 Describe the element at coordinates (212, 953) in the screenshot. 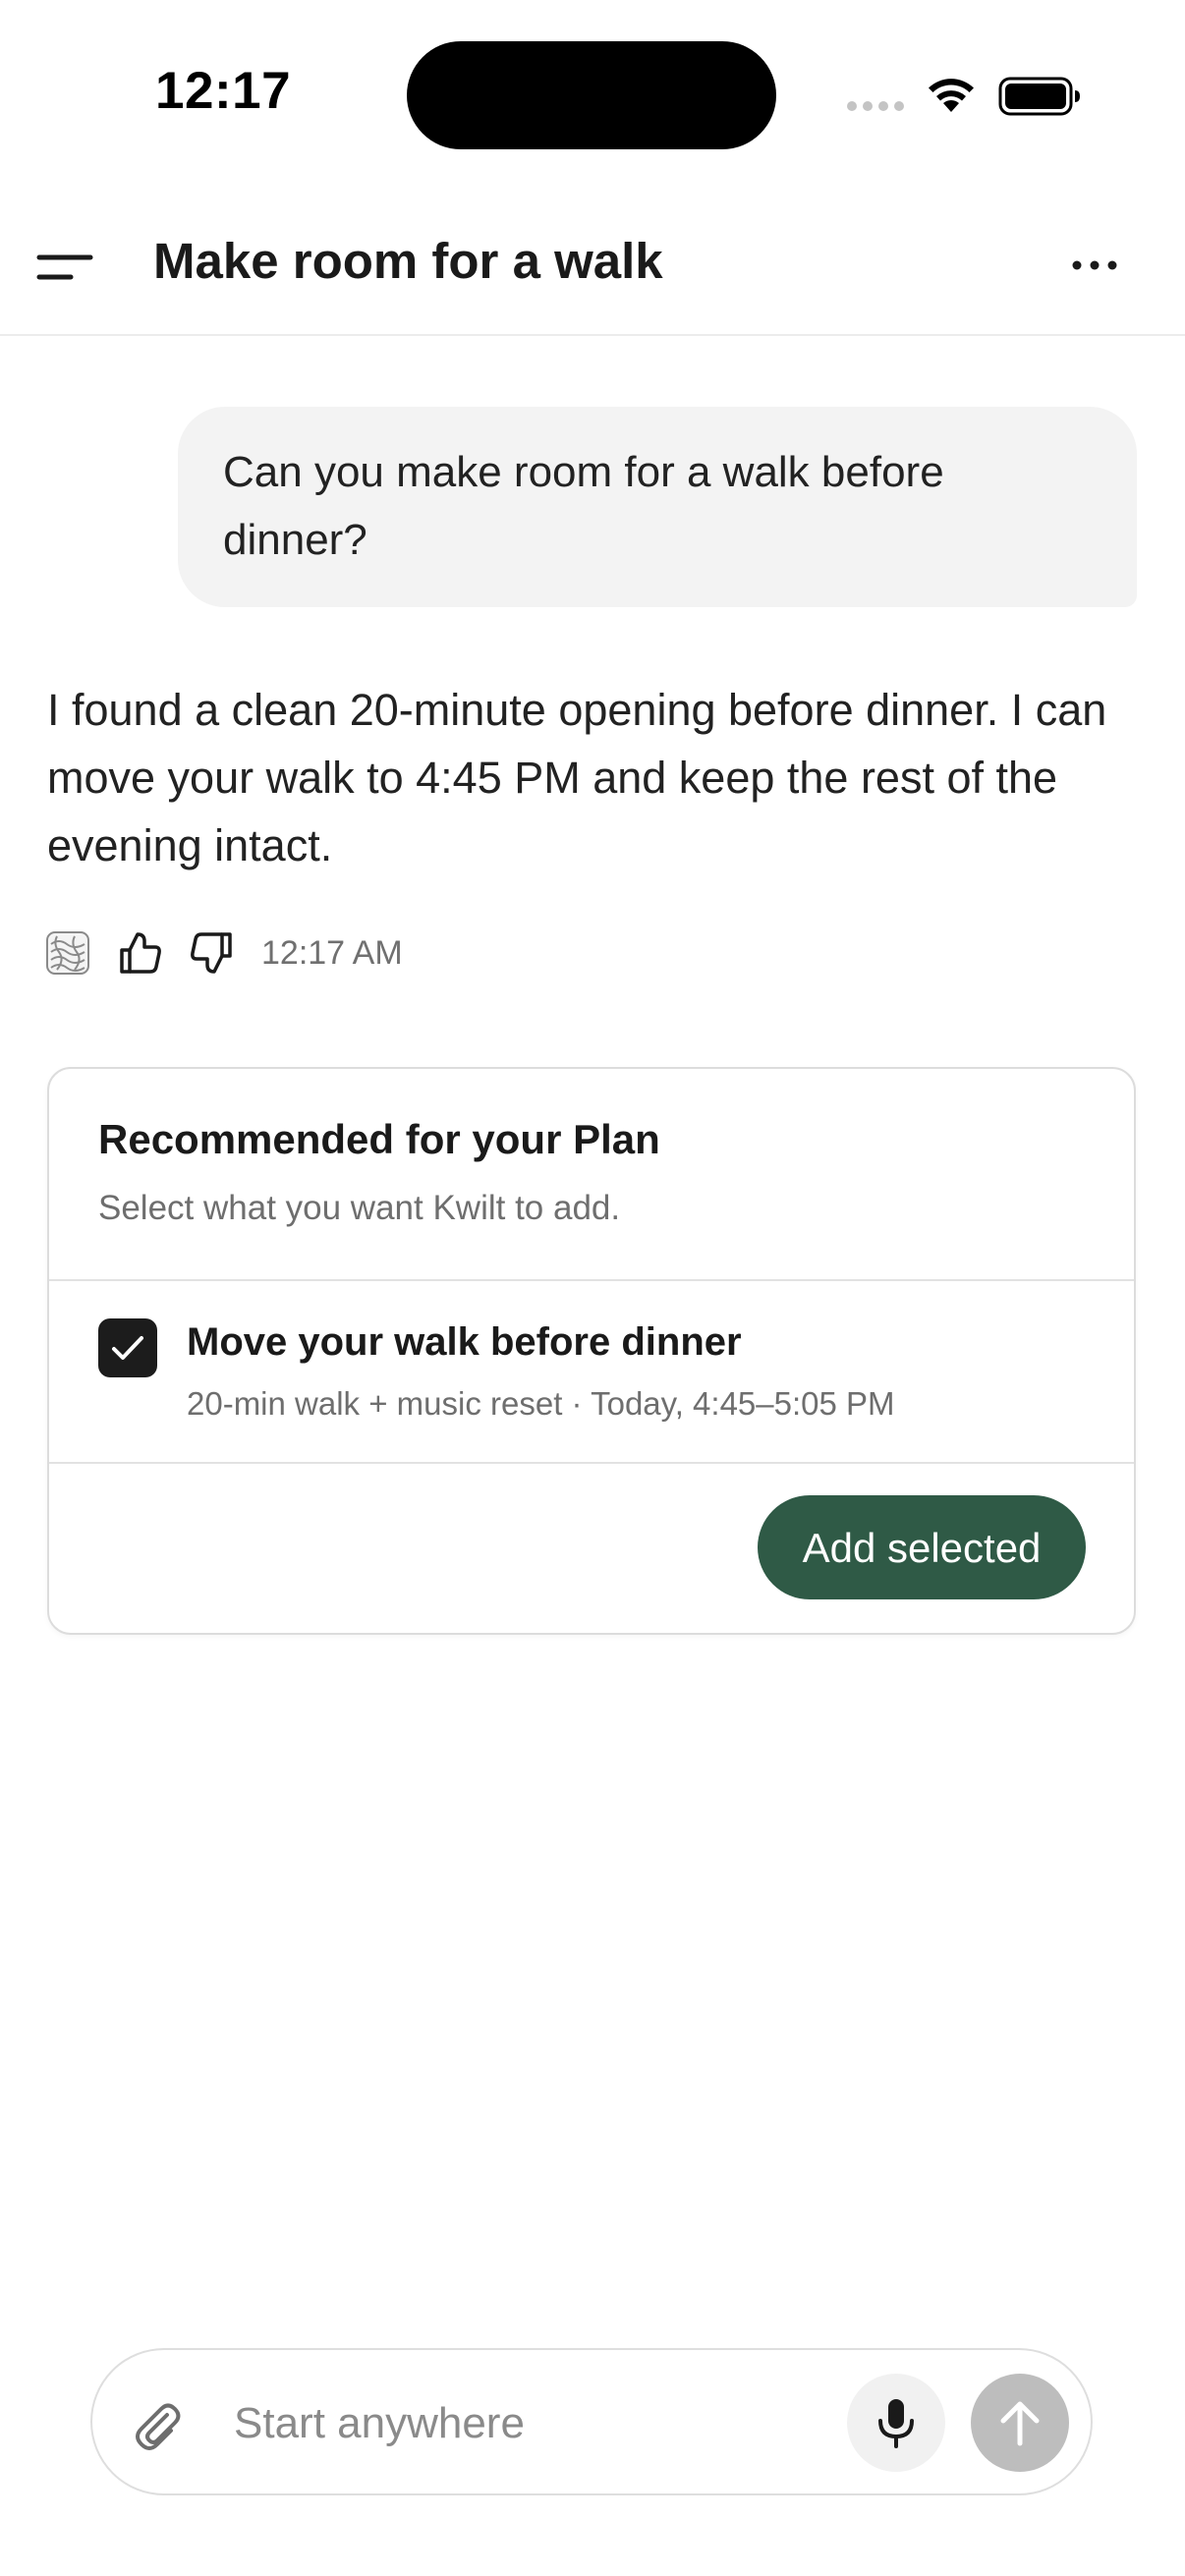

I see `thumbs-down-icon` at that location.